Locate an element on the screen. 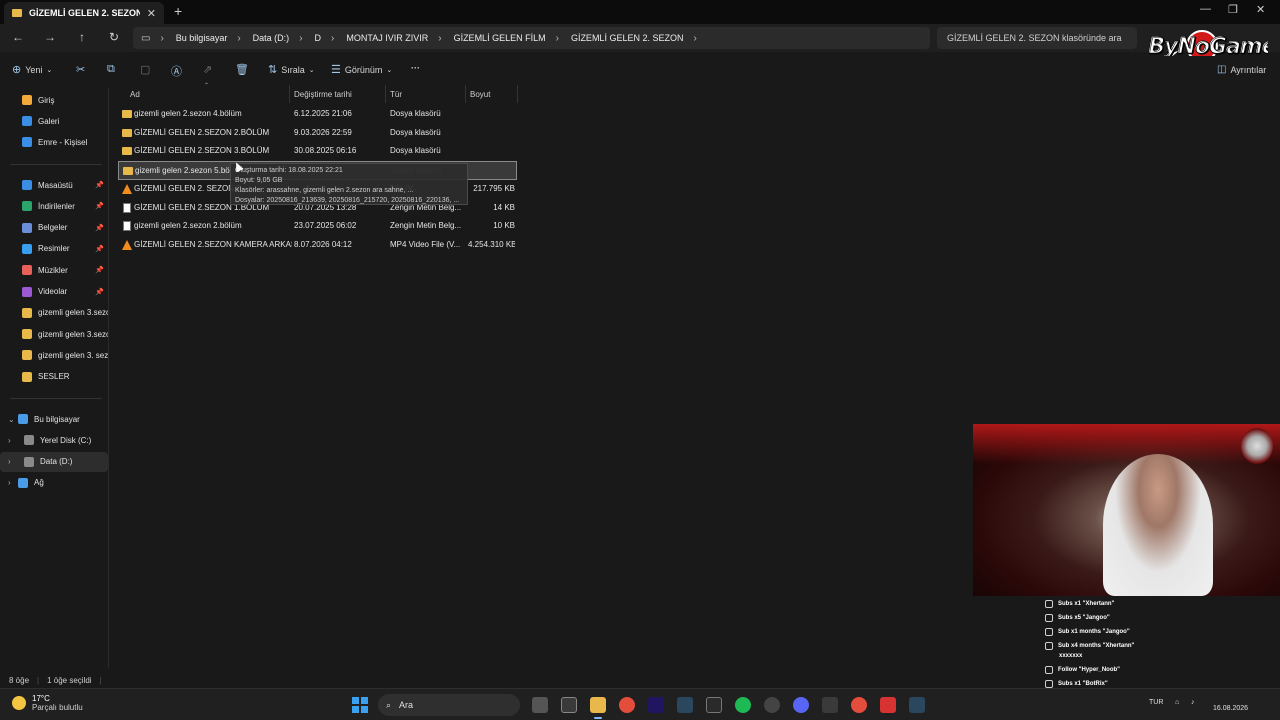 Image resolution: width=1280 pixels, height=720 pixels. refresh-icon: ↻ is located at coordinates (114, 37).